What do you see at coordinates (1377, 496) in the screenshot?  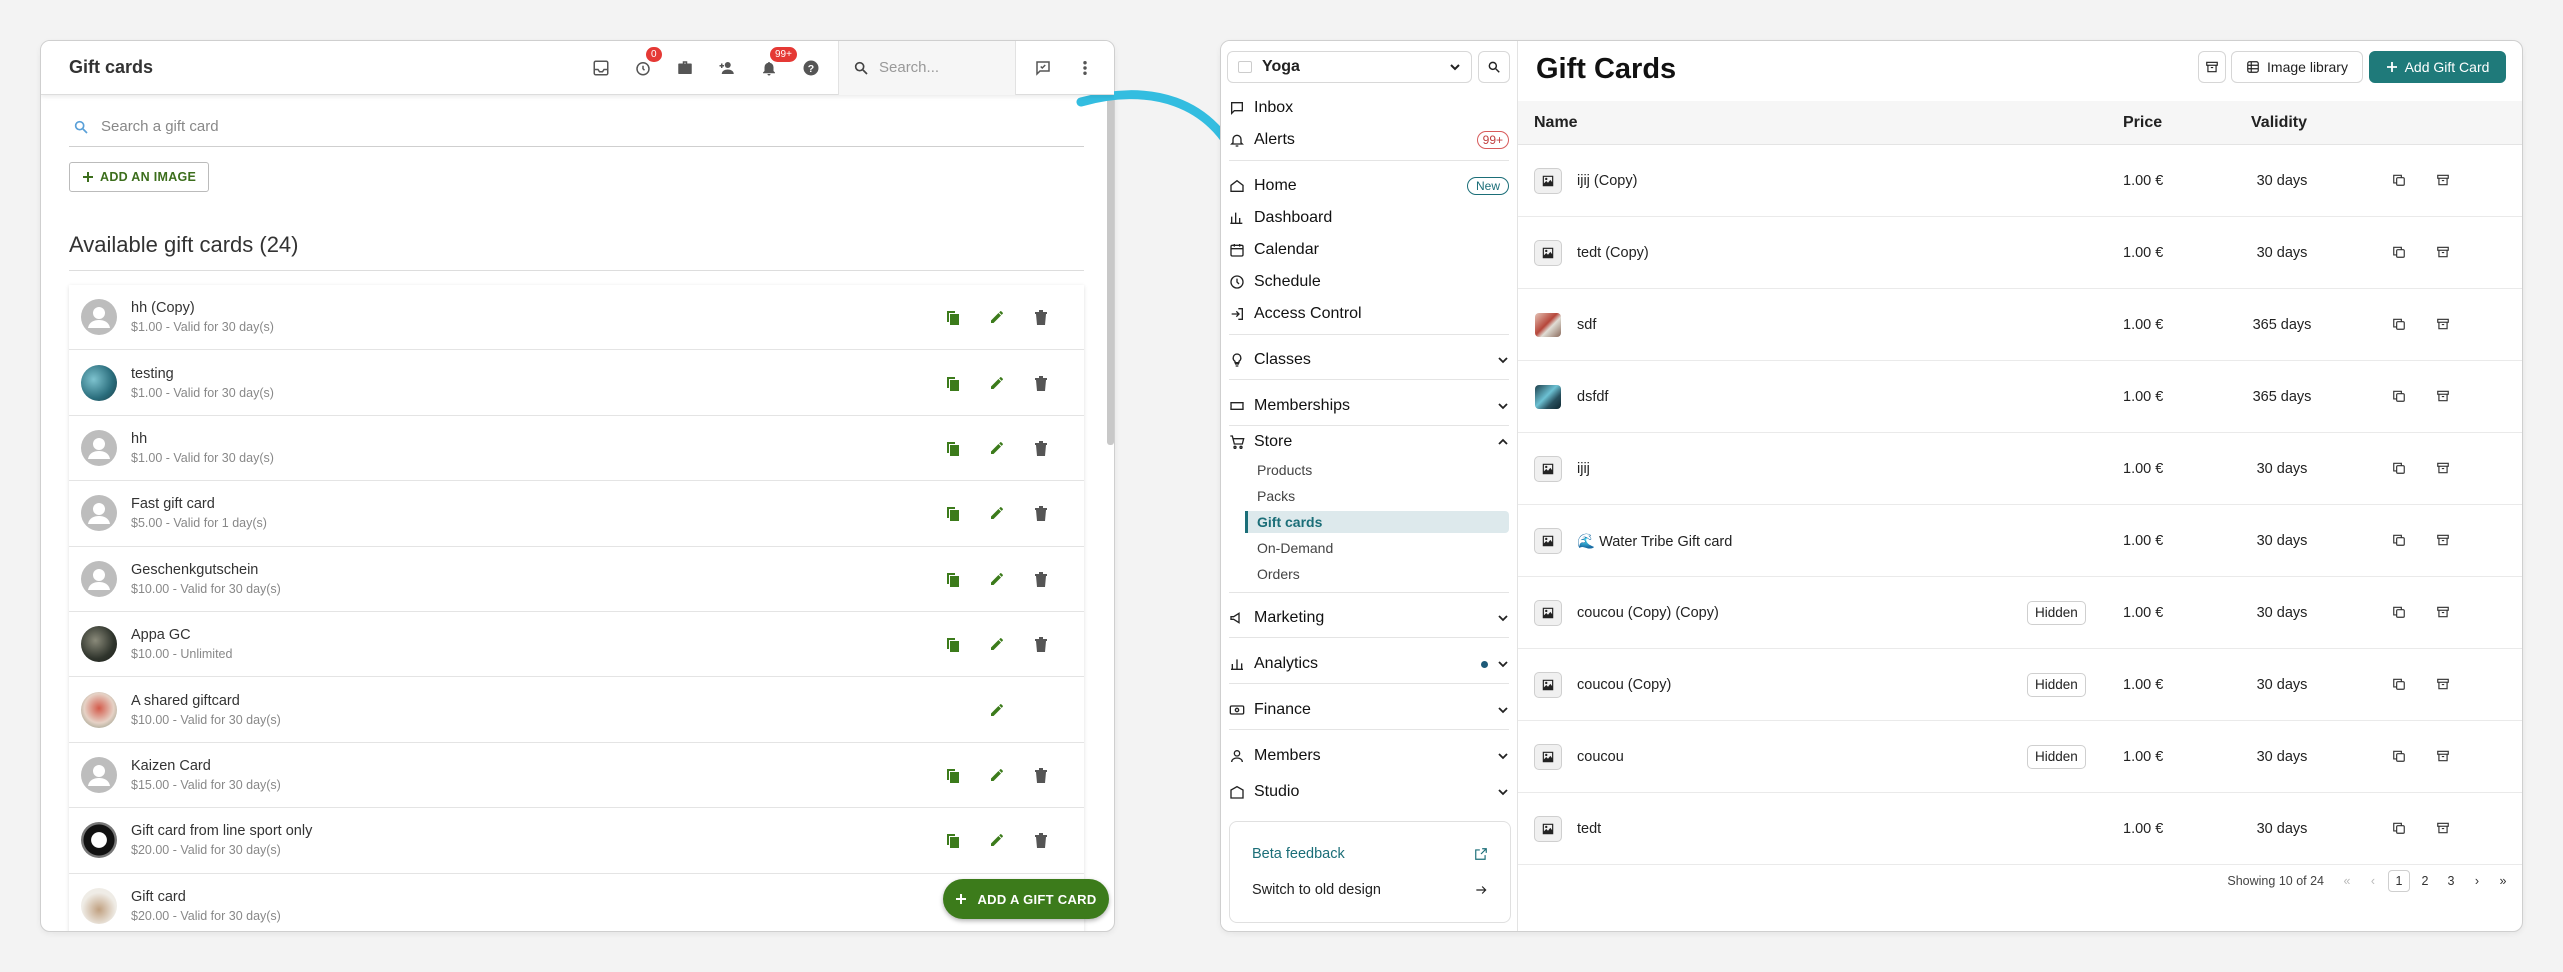 I see `nav-store-packs: Packs` at bounding box center [1377, 496].